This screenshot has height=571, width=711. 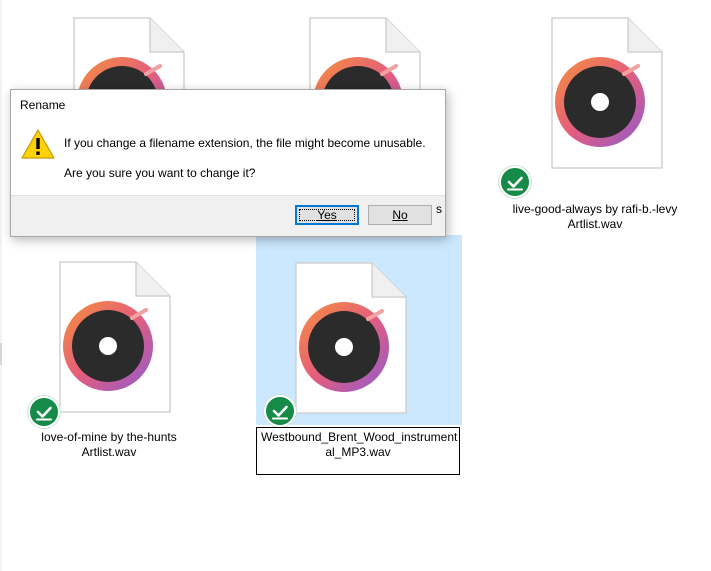 I want to click on no-button-label: No, so click(x=400, y=215).